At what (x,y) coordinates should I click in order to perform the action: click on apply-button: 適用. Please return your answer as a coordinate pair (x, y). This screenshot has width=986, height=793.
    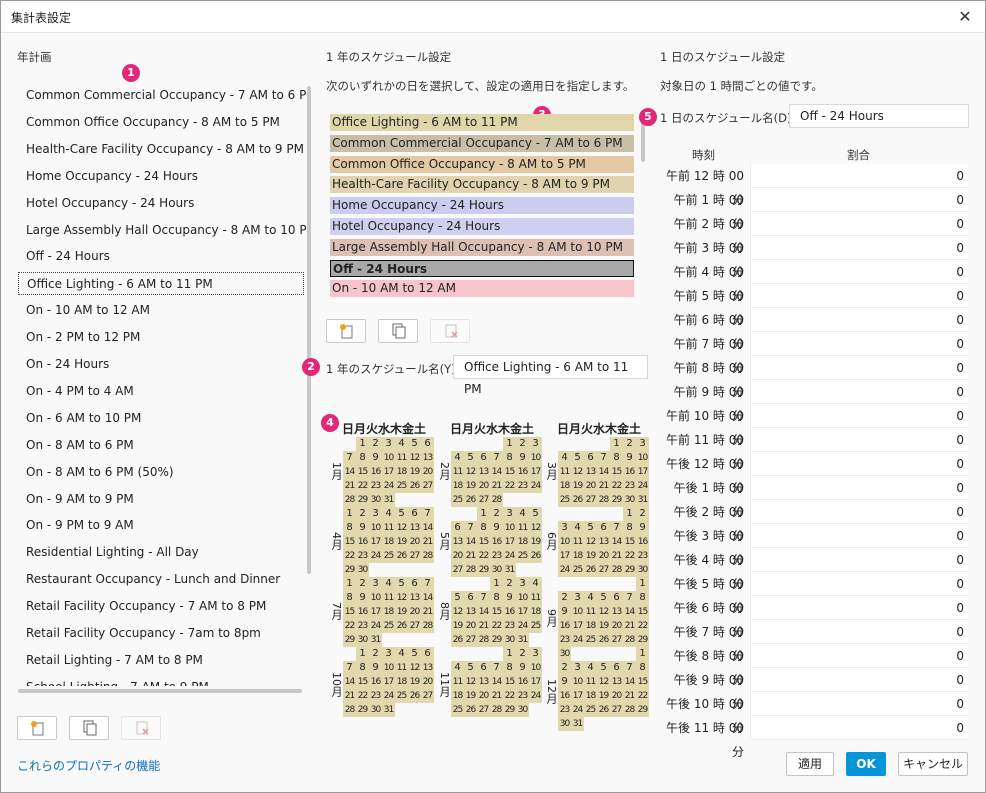
    Looking at the image, I should click on (810, 764).